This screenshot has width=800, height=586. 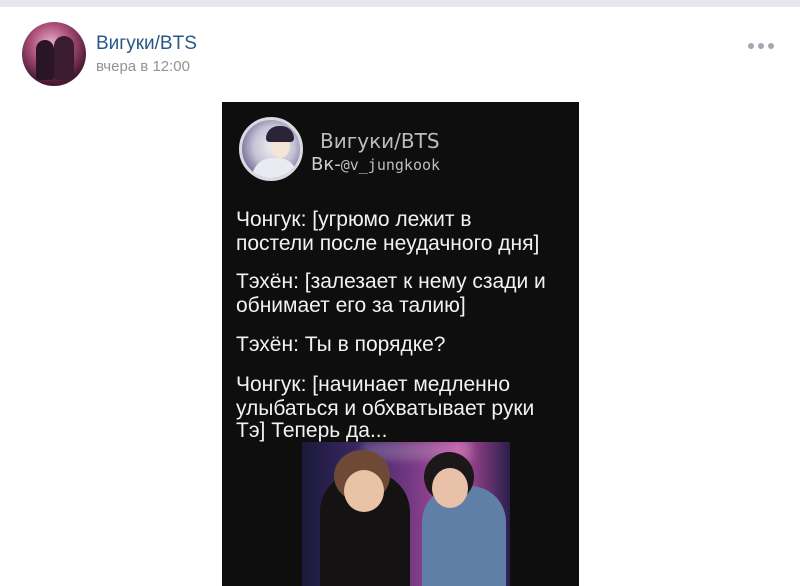 What do you see at coordinates (341, 344) in the screenshot?
I see `dialogue-line-5: Тэхён: Ты в порядке?` at bounding box center [341, 344].